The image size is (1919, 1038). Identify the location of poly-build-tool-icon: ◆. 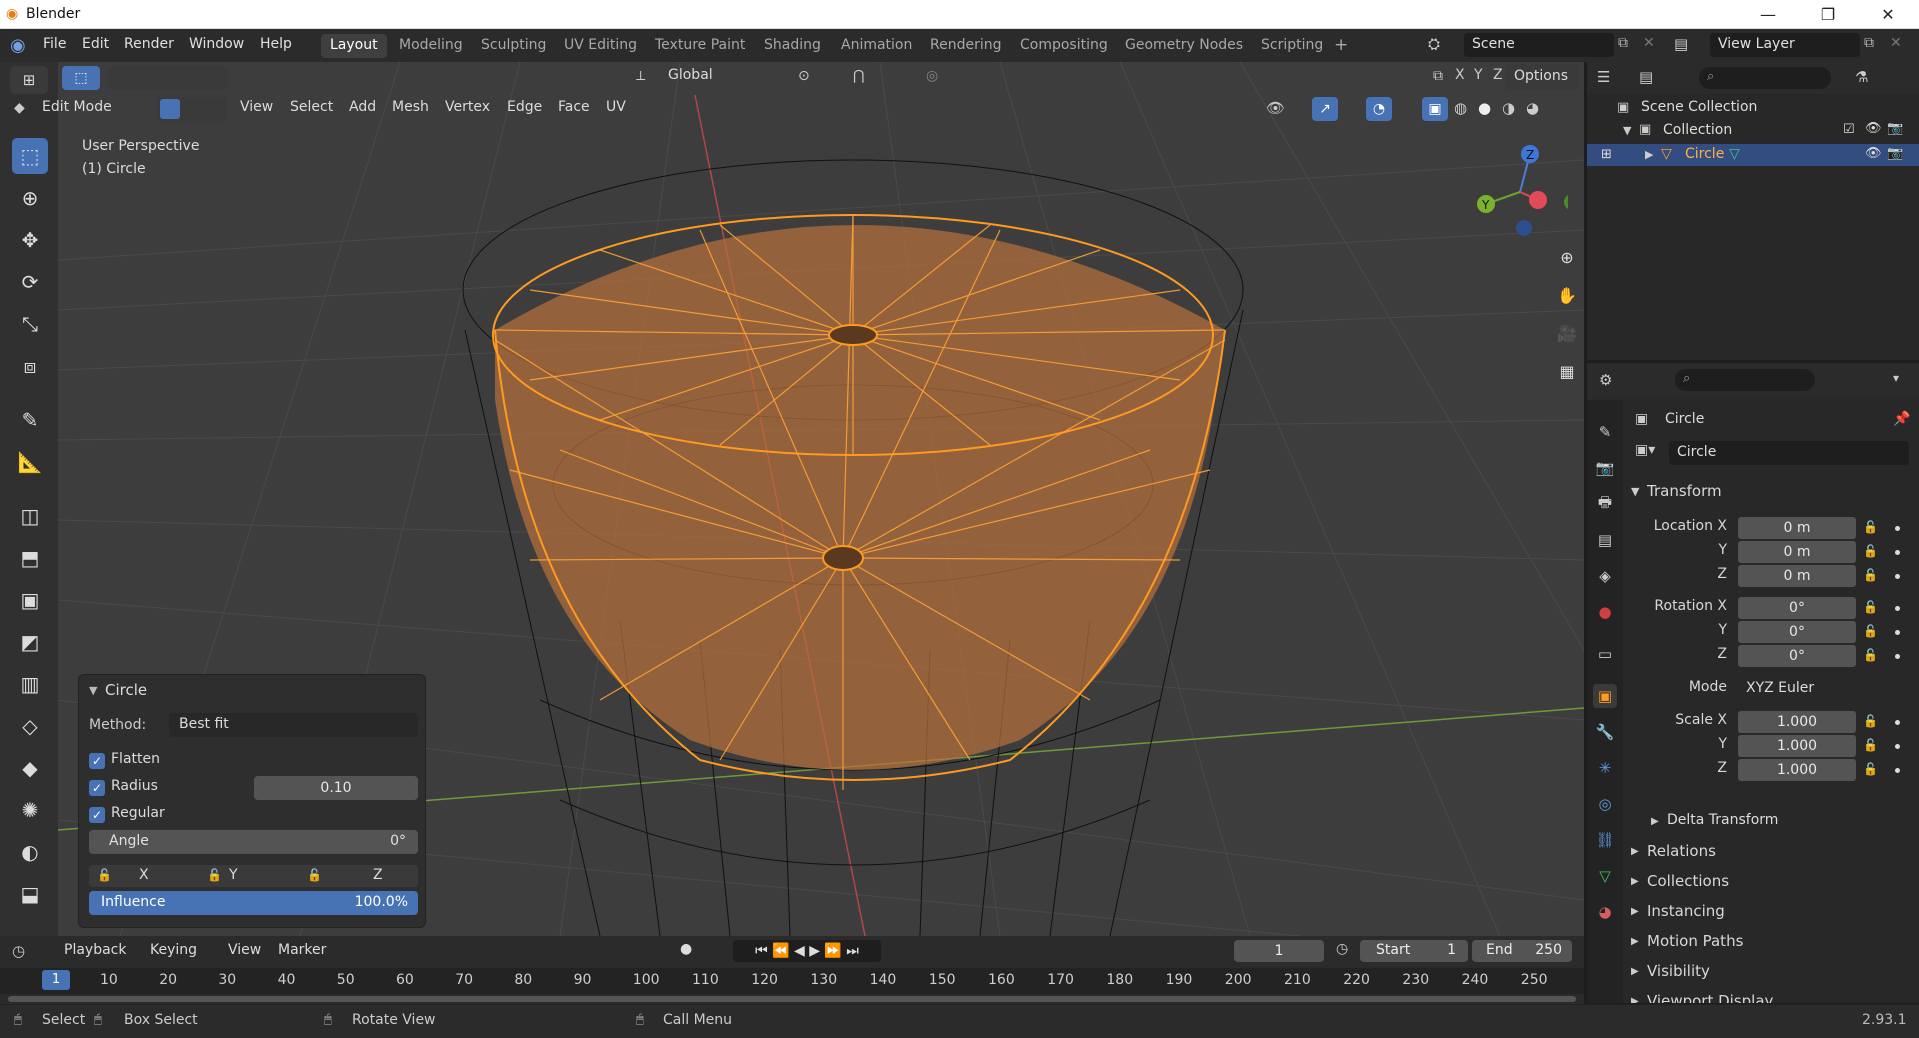
(30, 768).